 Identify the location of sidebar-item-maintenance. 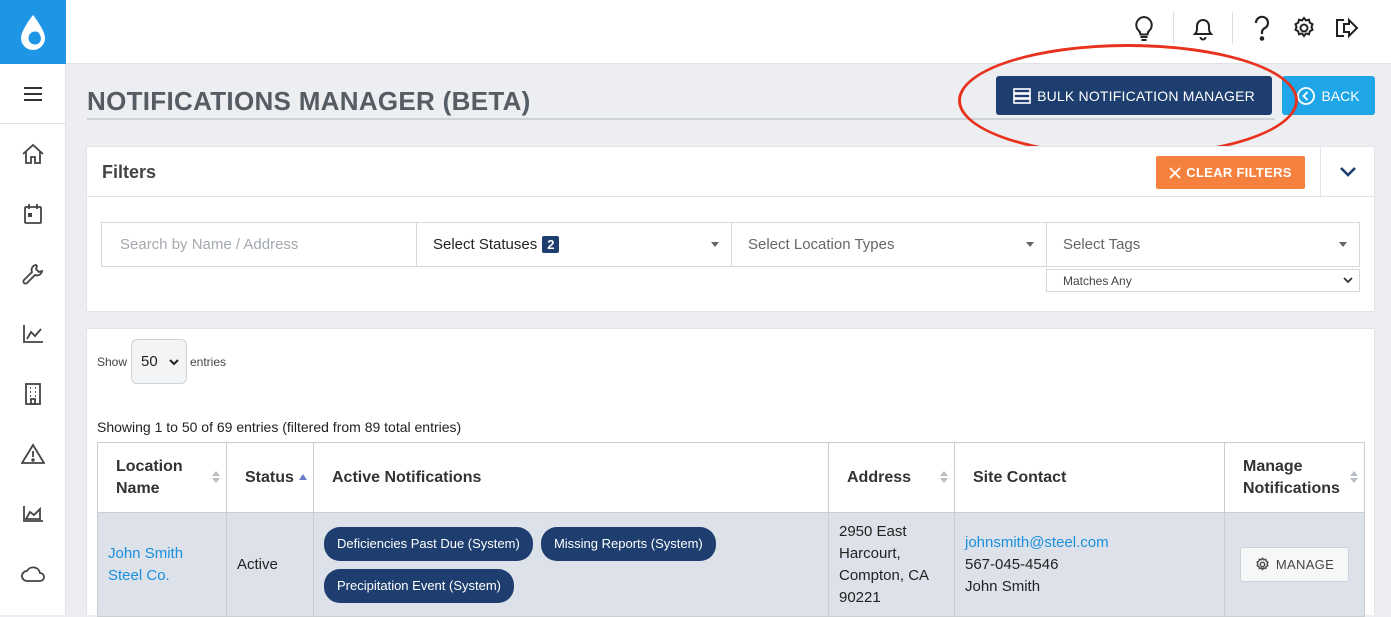
(33, 274).